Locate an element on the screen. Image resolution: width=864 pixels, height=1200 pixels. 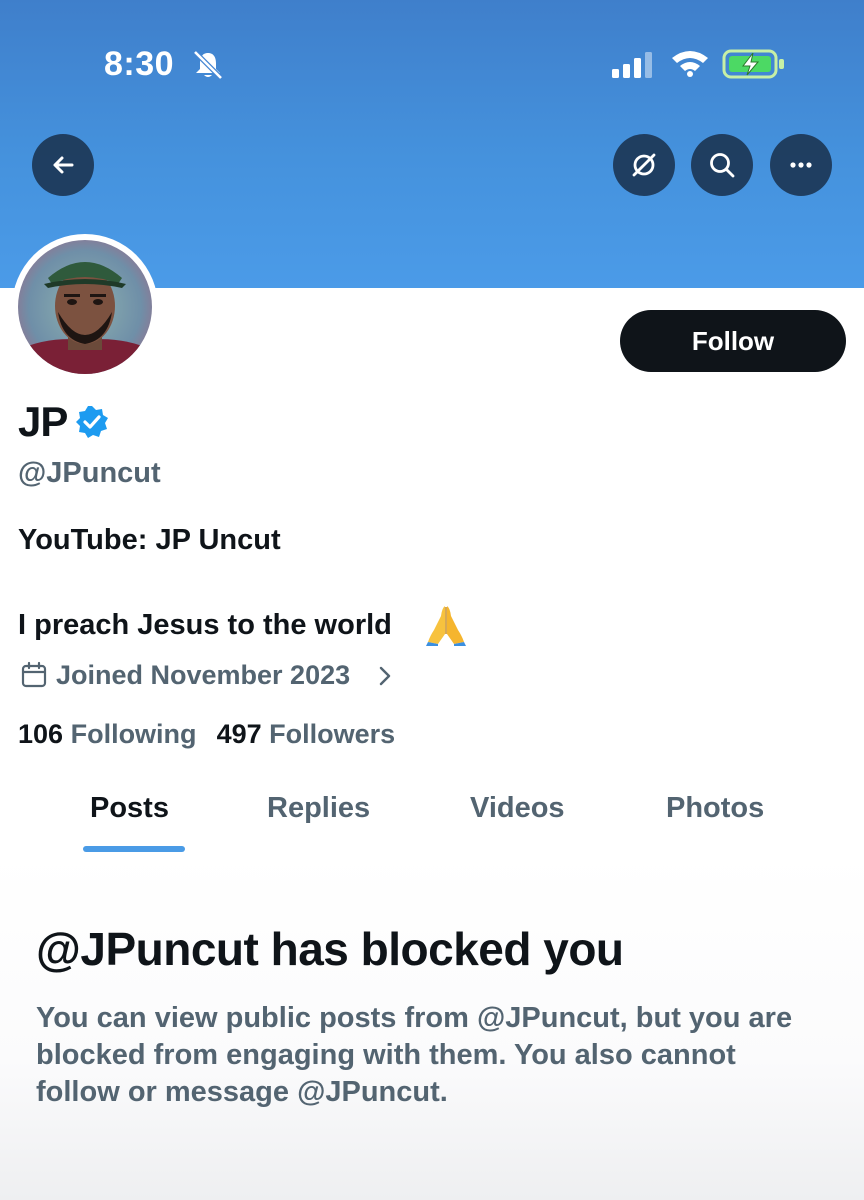
tab-videos: Videos is located at coordinates (517, 808).